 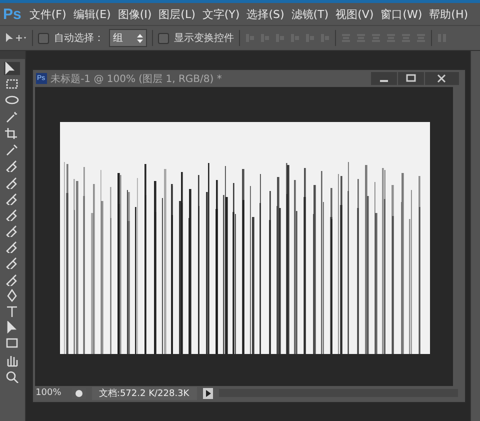 I want to click on close-button, so click(x=441, y=78).